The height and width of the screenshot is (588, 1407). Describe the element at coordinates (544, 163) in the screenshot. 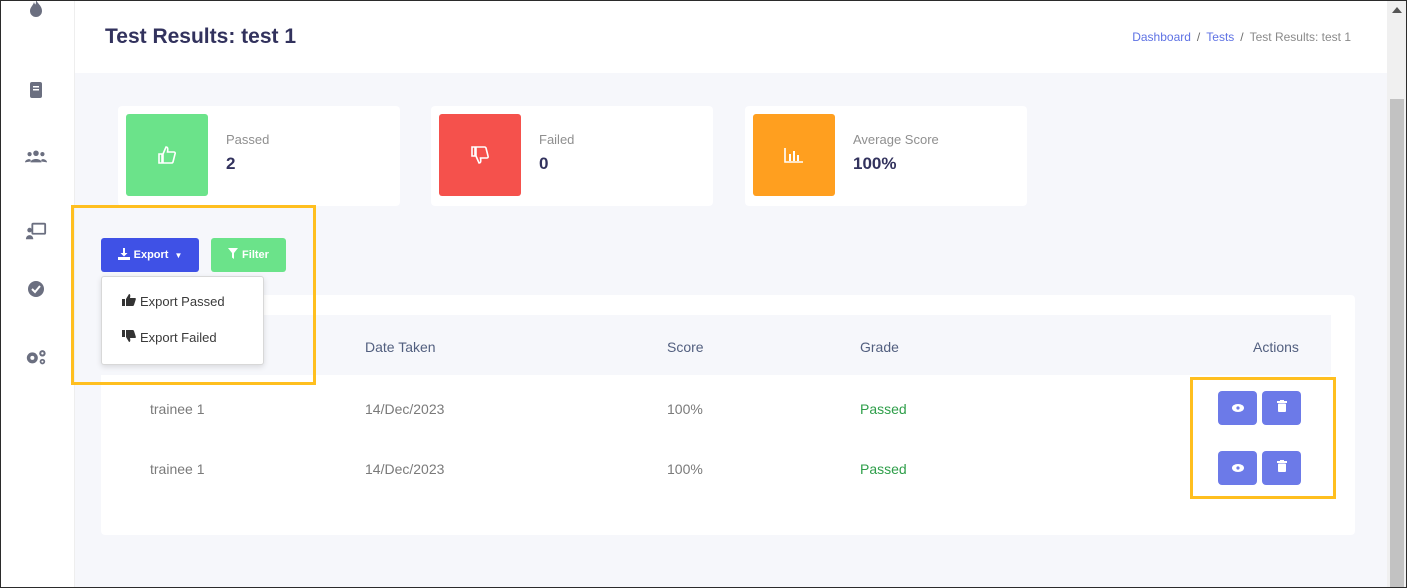

I see `stat-value: 0` at that location.